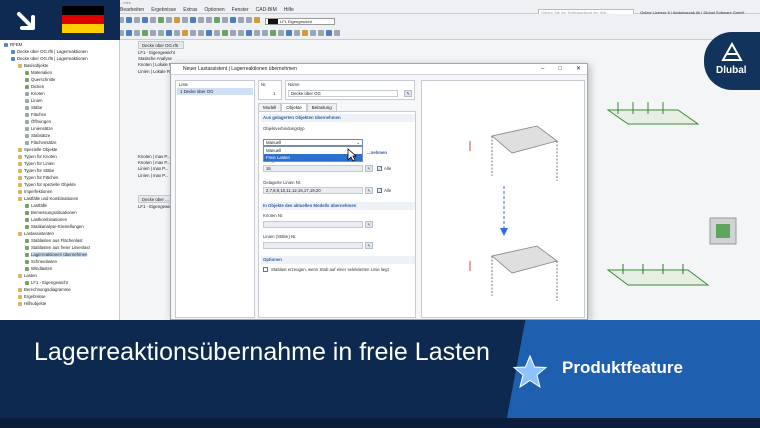 The height and width of the screenshot is (428, 760). I want to click on menu-extras: Extras, so click(190, 10).